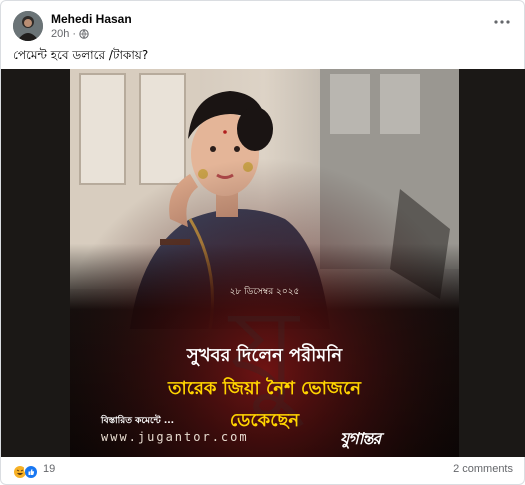  I want to click on avatar-image, so click(28, 26).